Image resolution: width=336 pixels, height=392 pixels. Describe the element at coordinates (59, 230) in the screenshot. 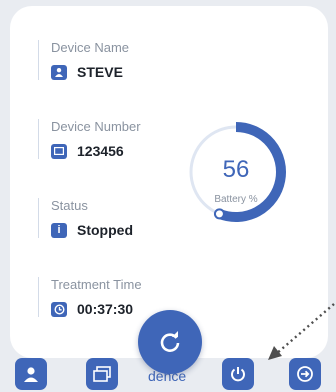

I see `info-icon: i` at that location.